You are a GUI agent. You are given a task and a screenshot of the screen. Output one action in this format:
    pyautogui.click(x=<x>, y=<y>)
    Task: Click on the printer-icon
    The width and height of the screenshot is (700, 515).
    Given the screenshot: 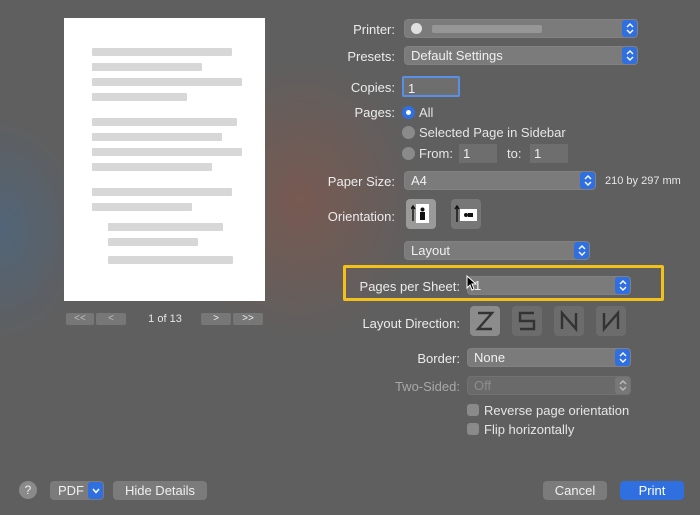 What is the action you would take?
    pyautogui.click(x=416, y=28)
    